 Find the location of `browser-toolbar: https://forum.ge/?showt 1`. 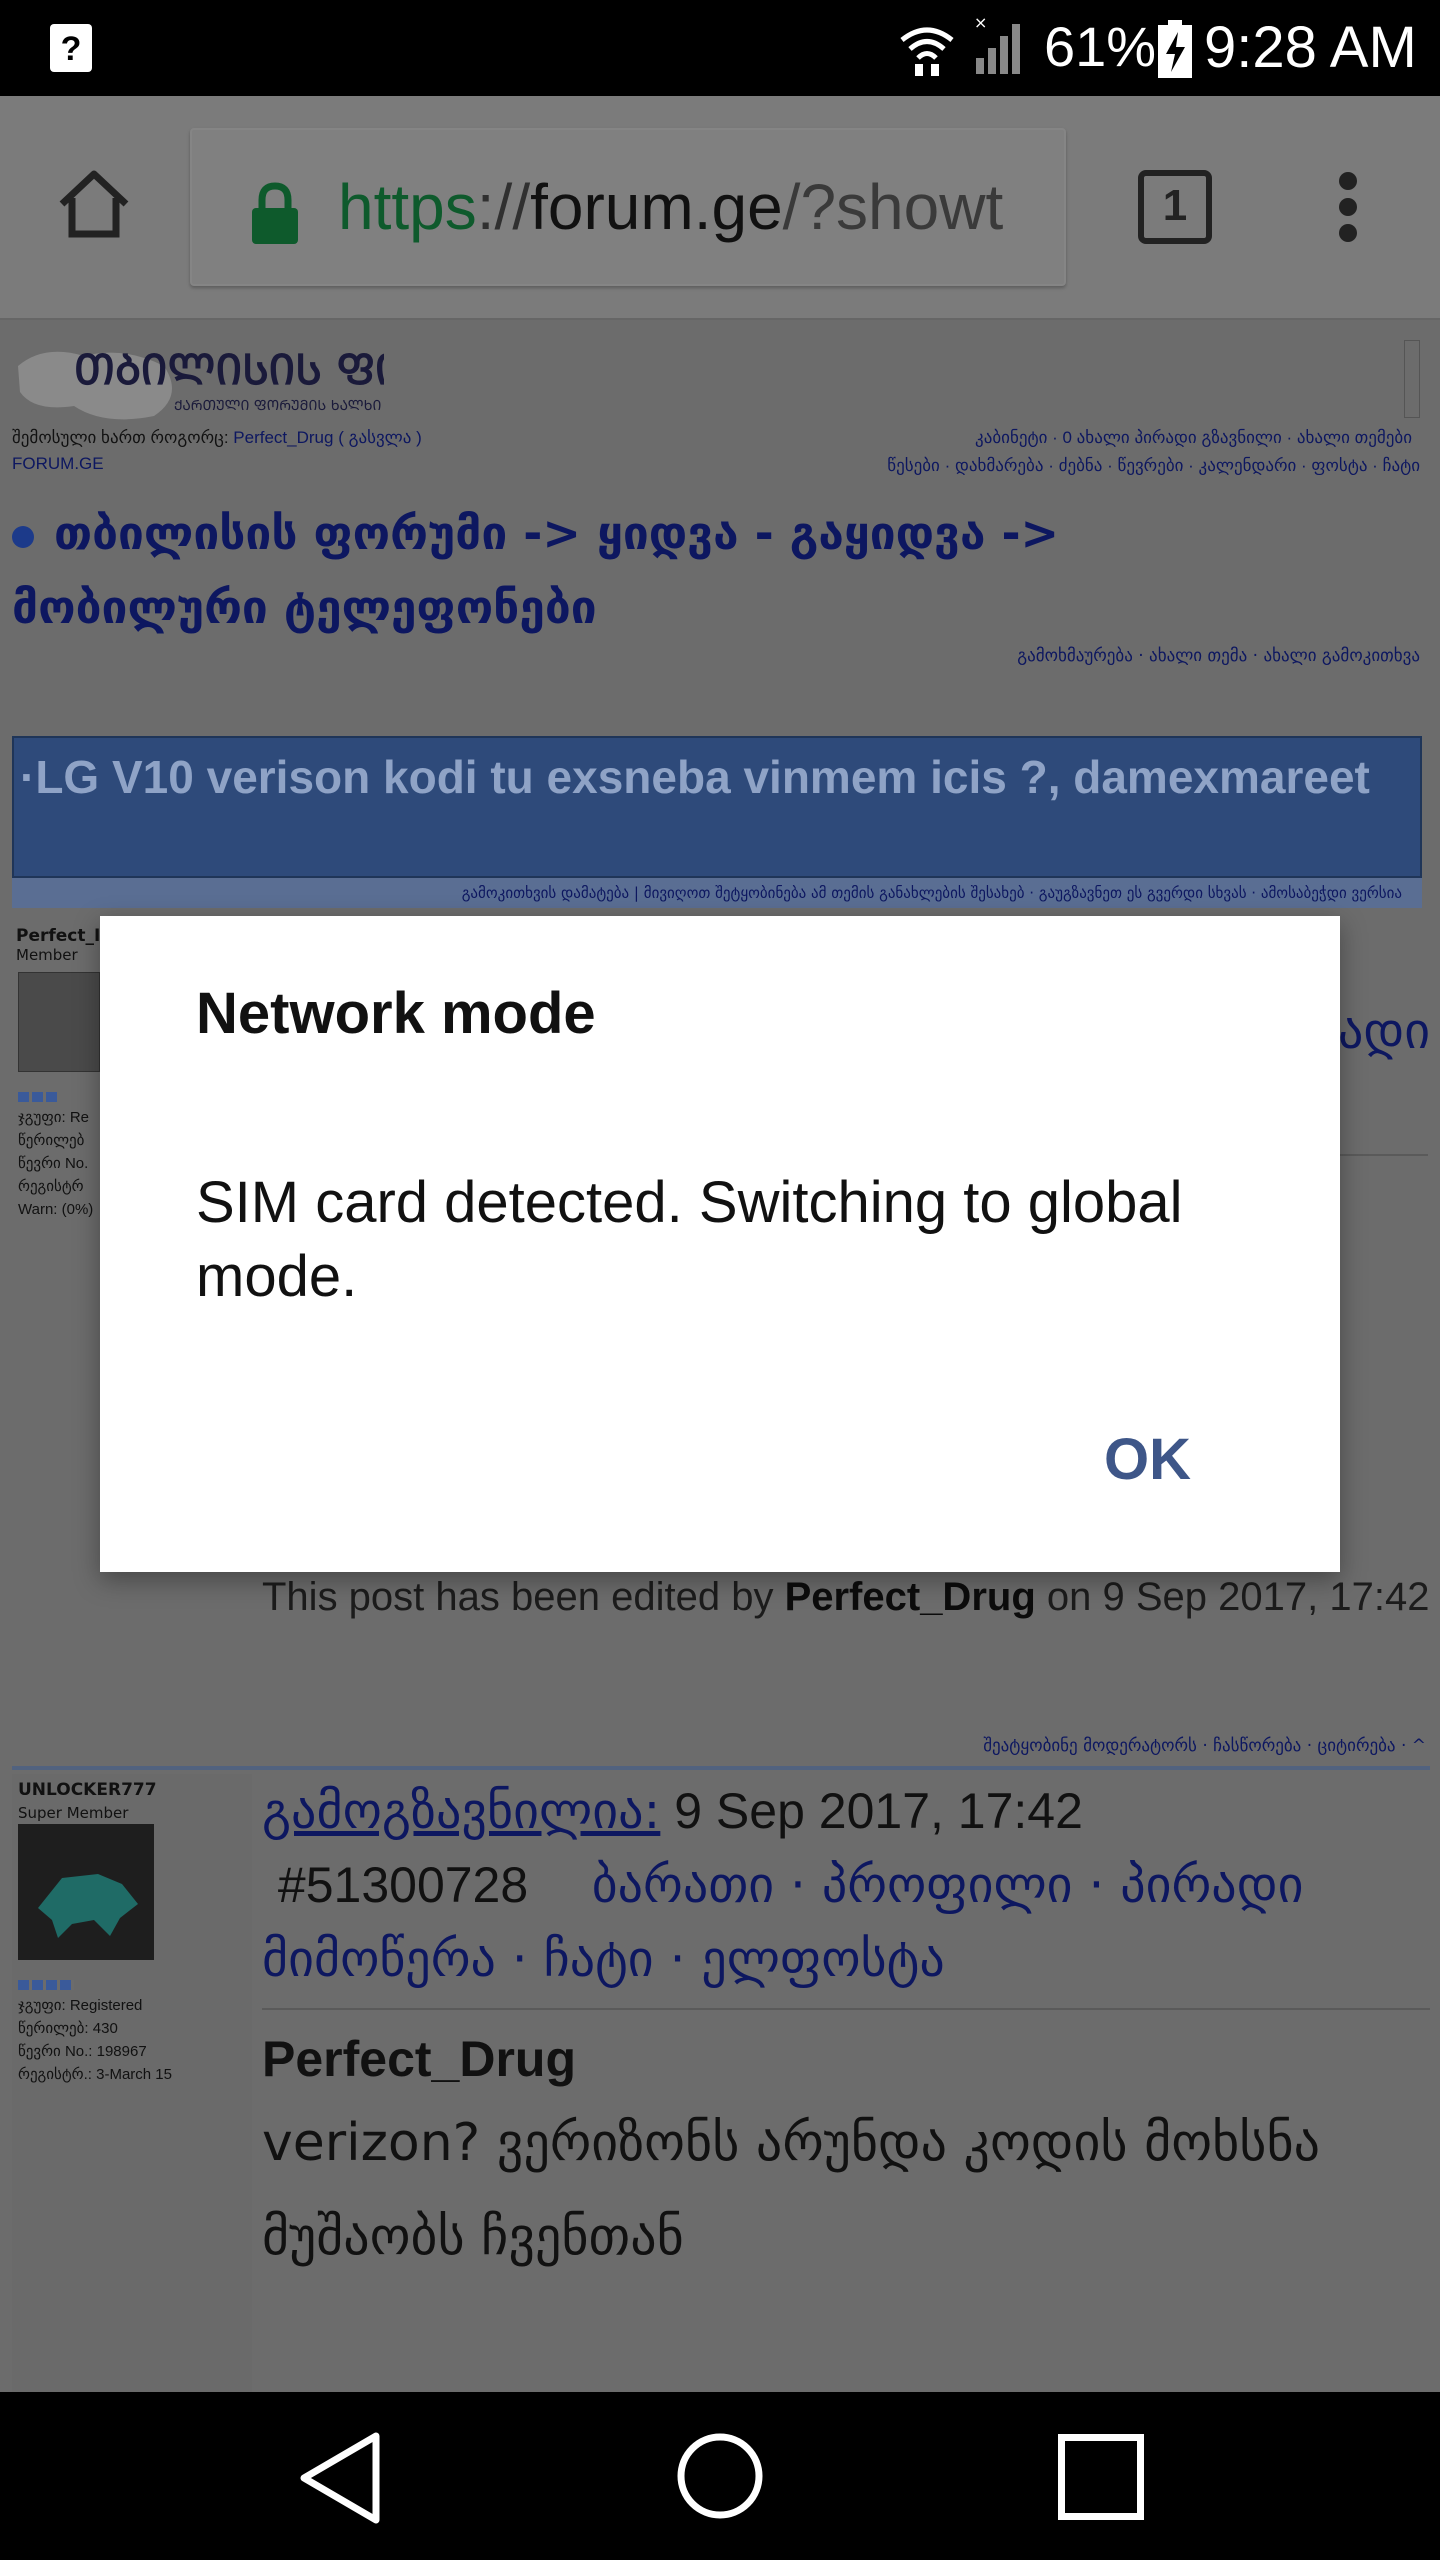

browser-toolbar: https://forum.ge/?showt 1 is located at coordinates (720, 208).